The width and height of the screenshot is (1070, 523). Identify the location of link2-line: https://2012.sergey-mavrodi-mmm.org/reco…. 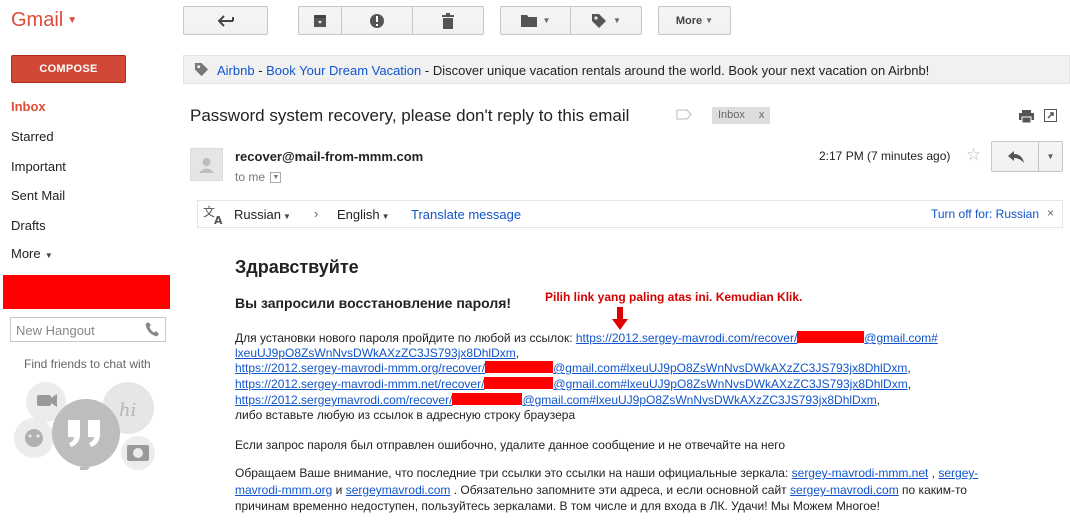
(573, 368).